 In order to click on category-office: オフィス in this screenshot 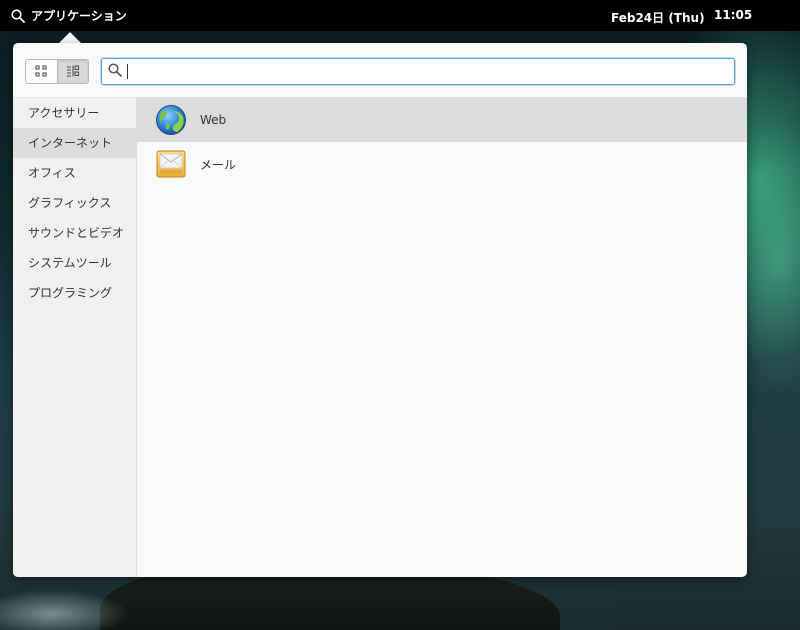, I will do `click(74, 173)`.